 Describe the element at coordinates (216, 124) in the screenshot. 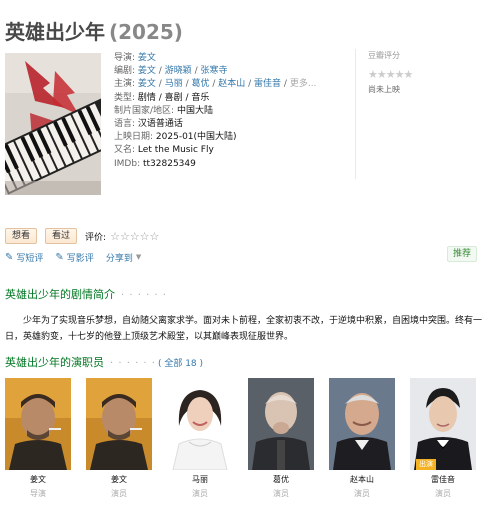

I see `info-language: 语言: 汉语普通话` at that location.